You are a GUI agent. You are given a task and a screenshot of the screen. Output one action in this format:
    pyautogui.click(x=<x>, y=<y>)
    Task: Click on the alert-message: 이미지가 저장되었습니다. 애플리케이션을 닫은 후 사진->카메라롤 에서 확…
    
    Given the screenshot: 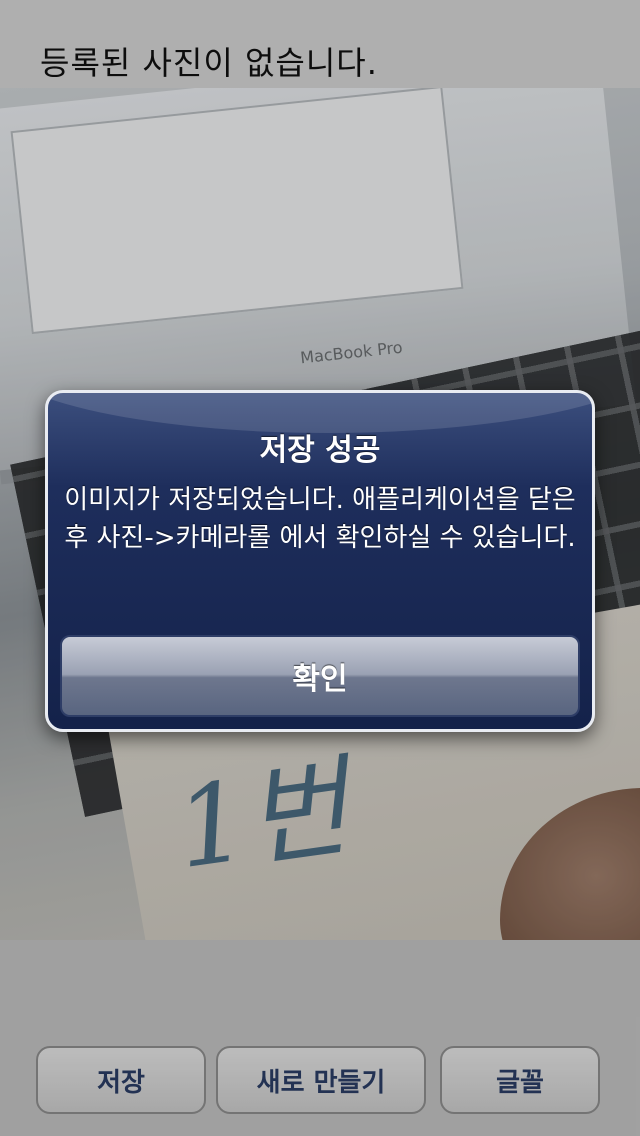 What is the action you would take?
    pyautogui.click(x=320, y=519)
    